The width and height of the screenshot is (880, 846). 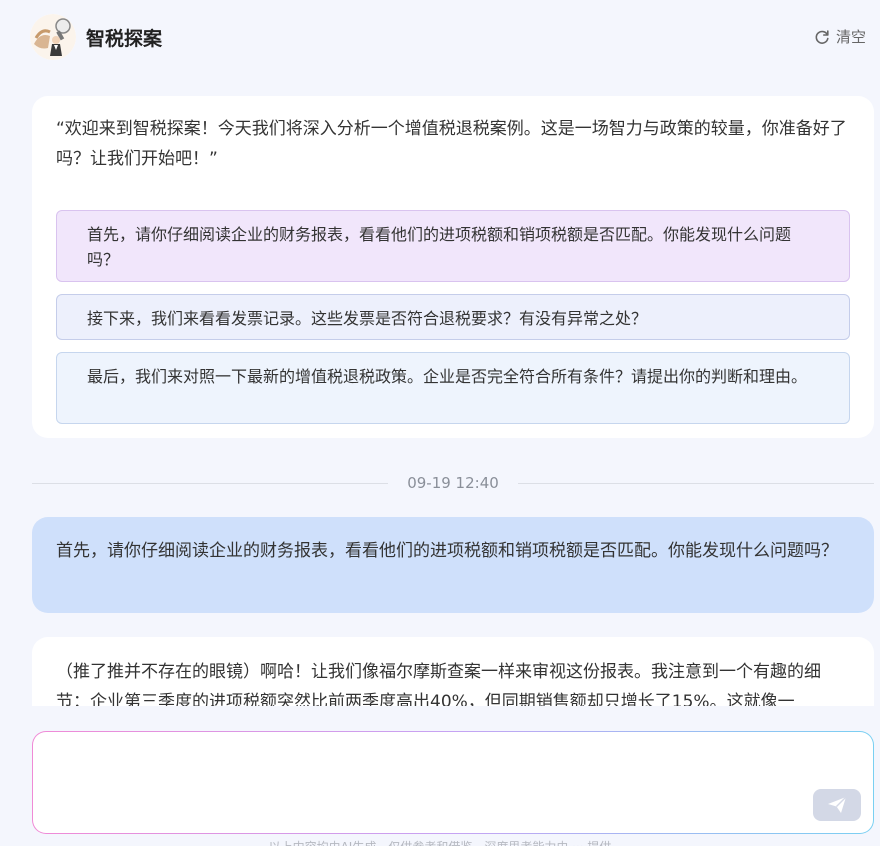 I want to click on app-header: 智税探案 清空, so click(x=440, y=36).